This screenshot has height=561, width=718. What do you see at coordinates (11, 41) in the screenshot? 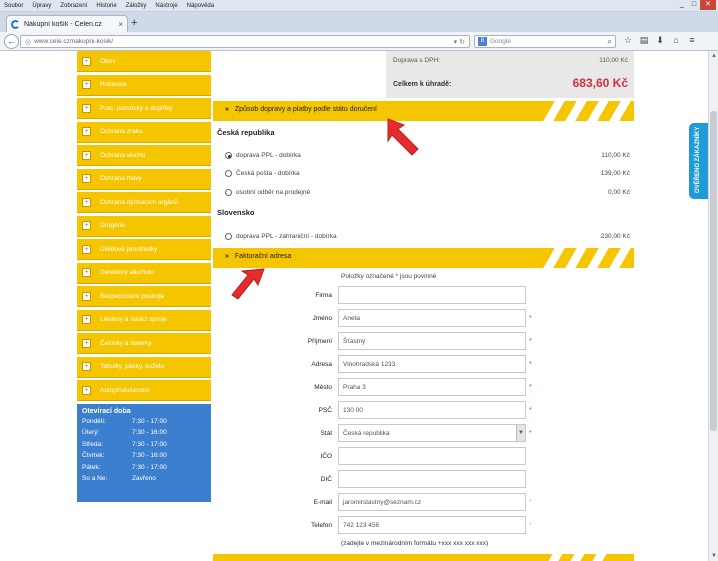
I see `back-button: ←` at bounding box center [11, 41].